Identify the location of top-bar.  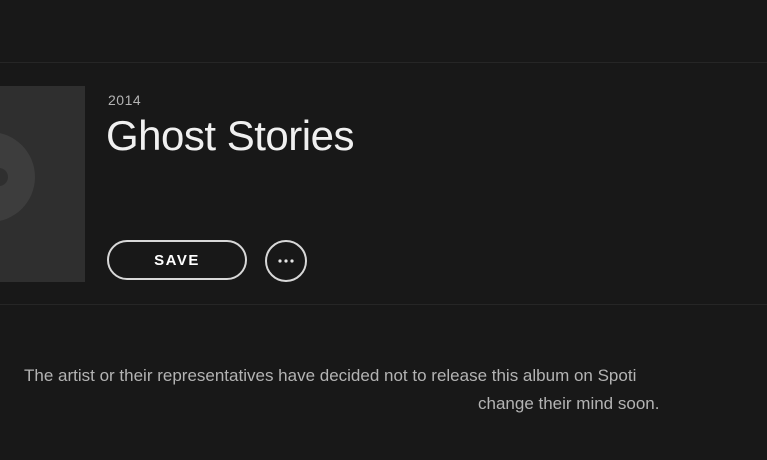
(383, 31).